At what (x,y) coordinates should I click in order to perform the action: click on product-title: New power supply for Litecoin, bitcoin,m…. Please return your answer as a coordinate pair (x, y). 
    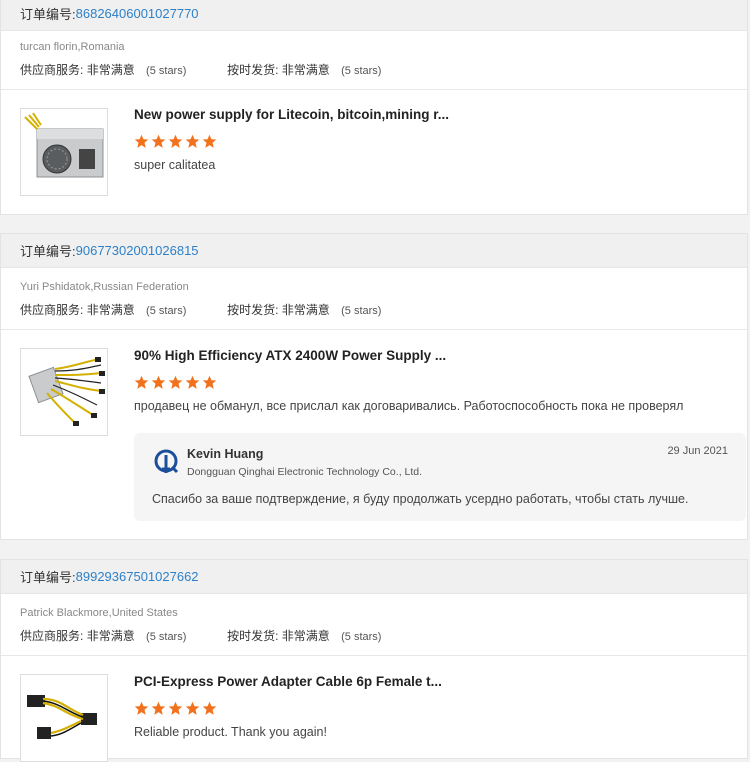
    Looking at the image, I should click on (291, 114).